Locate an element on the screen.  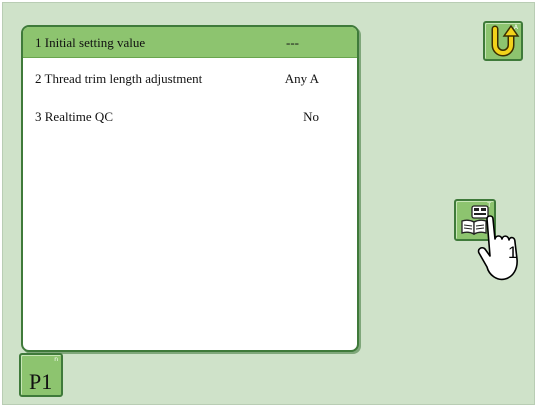
settings-row: 1 Initial setting value --- is located at coordinates (190, 42).